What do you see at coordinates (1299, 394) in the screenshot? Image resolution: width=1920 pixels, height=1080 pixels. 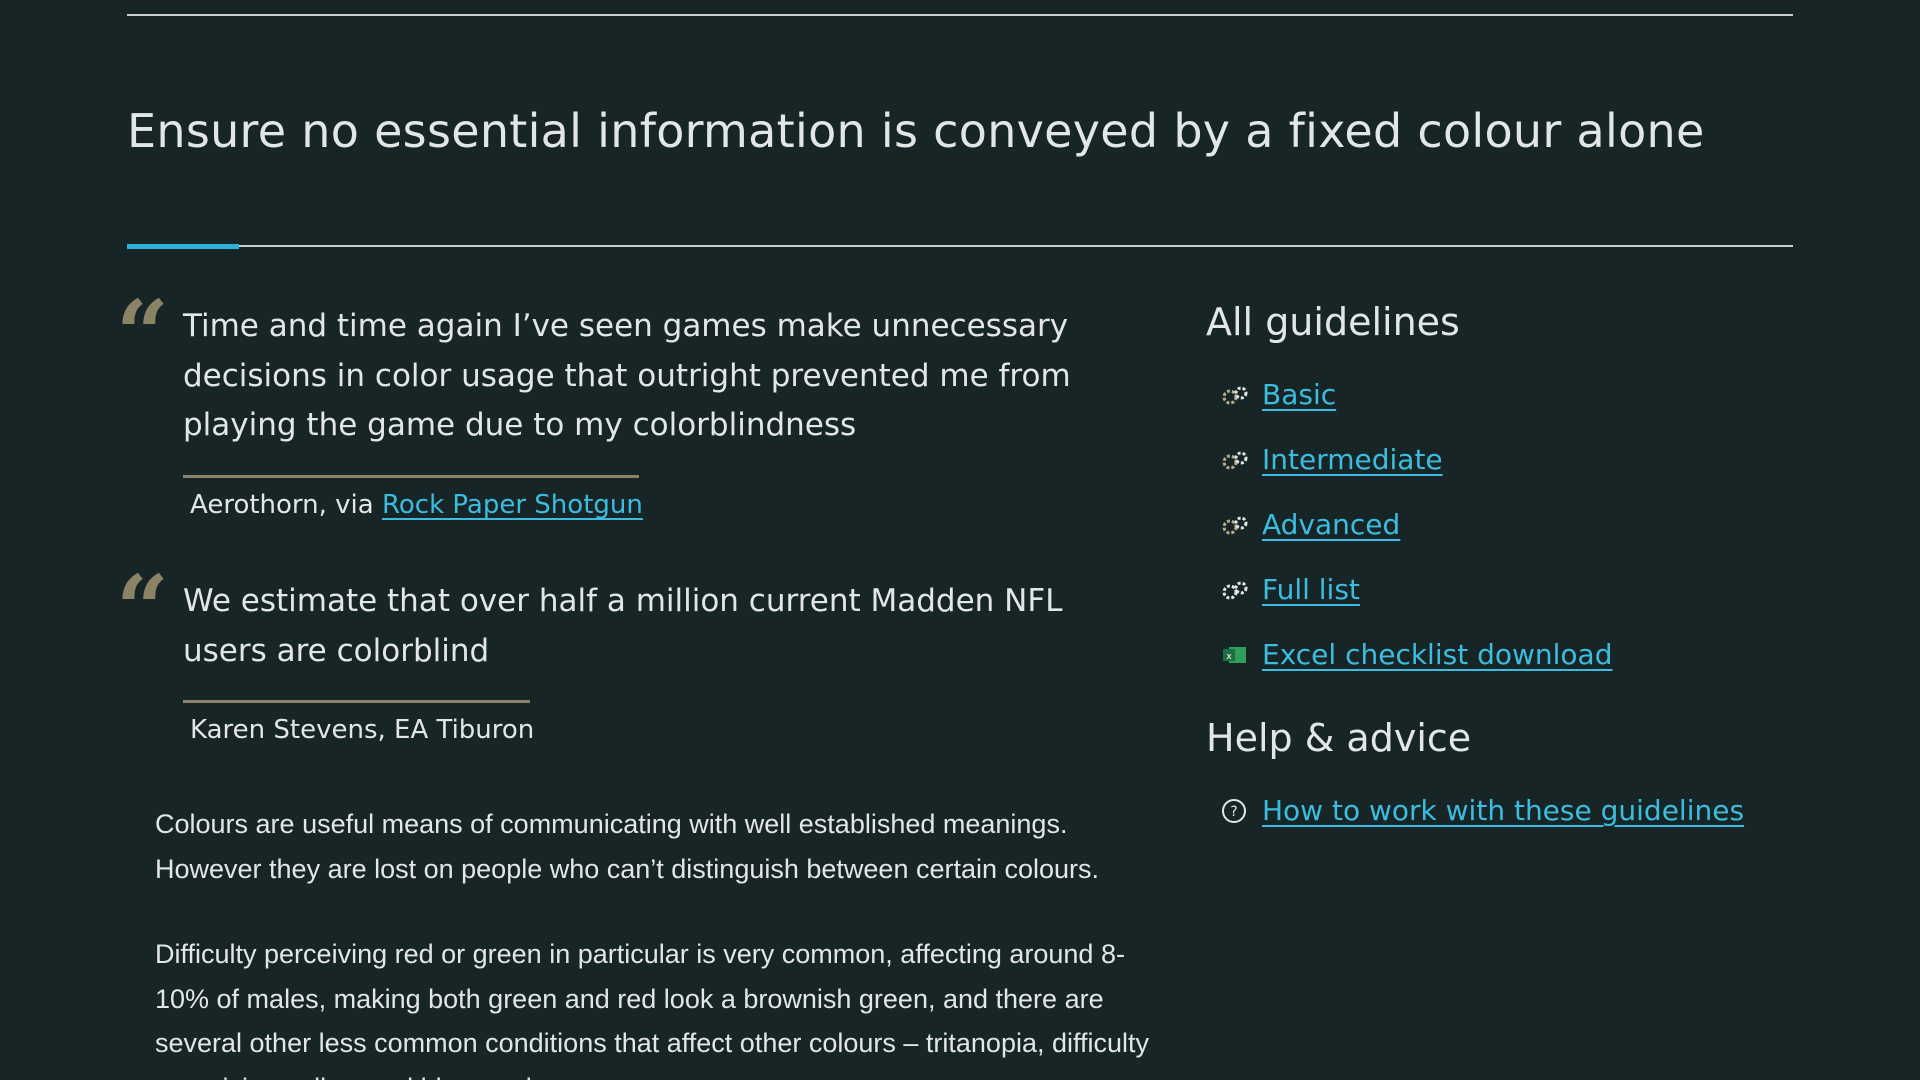 I see `basic-link: Basic` at bounding box center [1299, 394].